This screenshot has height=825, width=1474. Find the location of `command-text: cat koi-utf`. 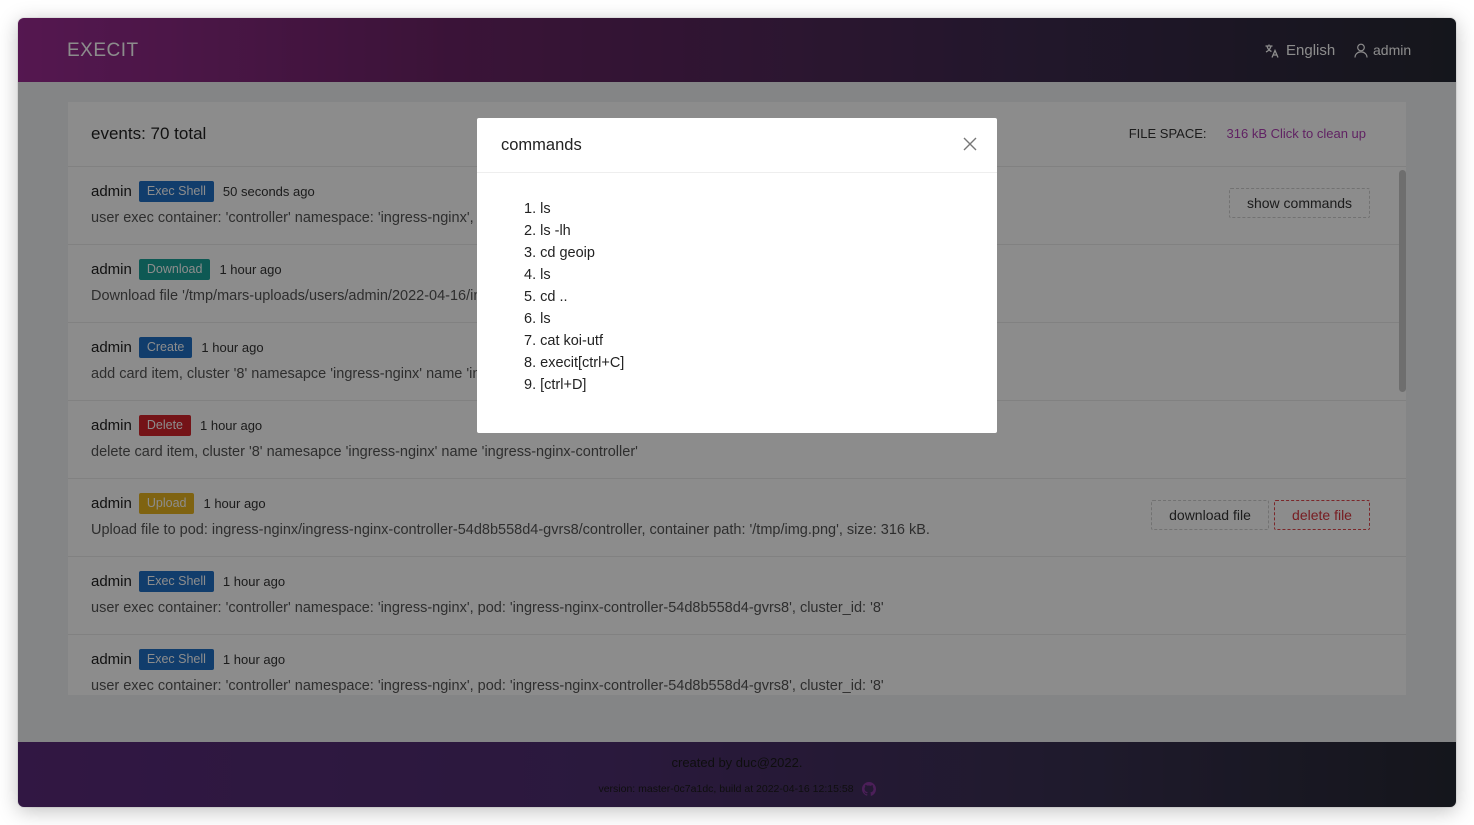

command-text: cat koi-utf is located at coordinates (571, 341).